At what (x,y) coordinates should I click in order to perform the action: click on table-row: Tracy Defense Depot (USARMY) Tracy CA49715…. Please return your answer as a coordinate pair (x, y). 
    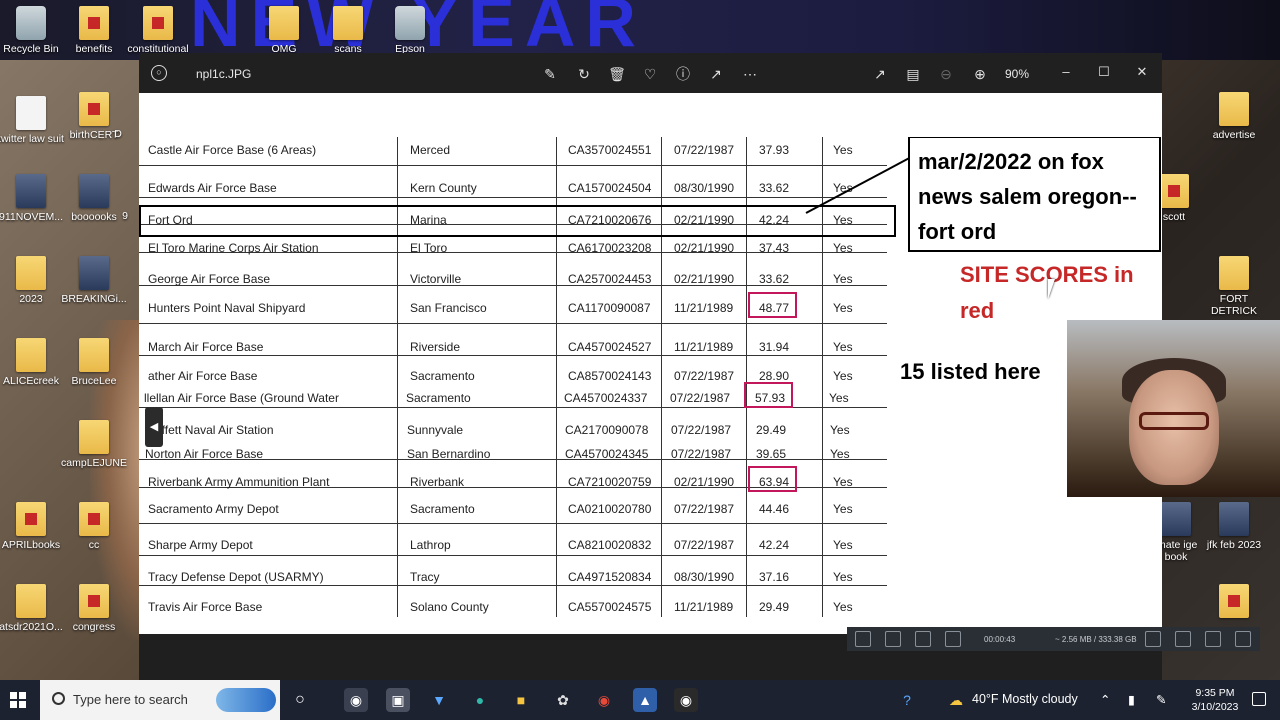
    Looking at the image, I should click on (513, 583).